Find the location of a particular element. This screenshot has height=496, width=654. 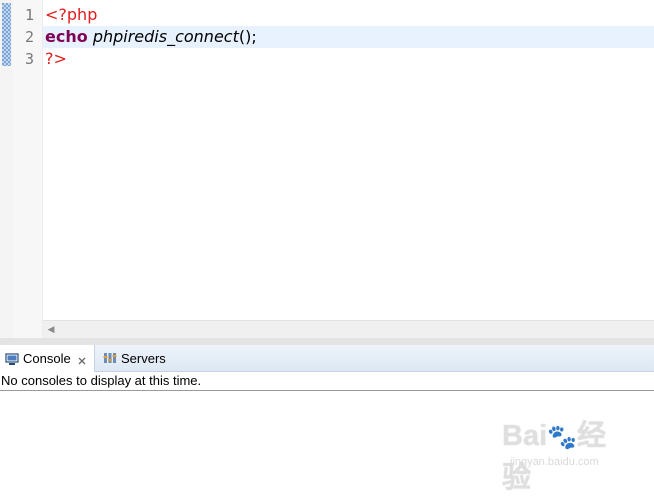

call-punctuation: (); is located at coordinates (247, 36).